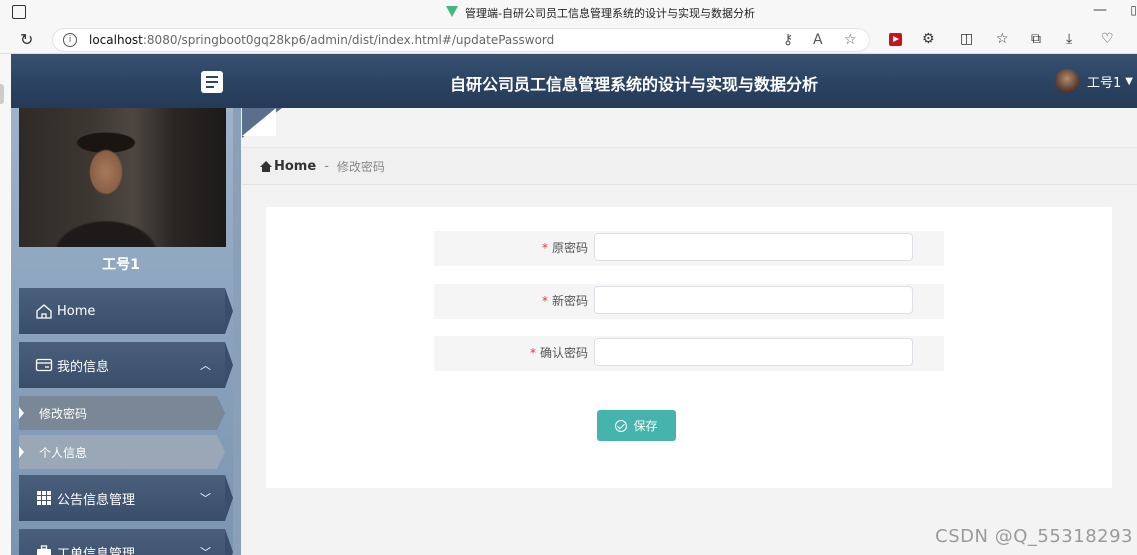 This screenshot has width=1137, height=555. What do you see at coordinates (689, 166) in the screenshot?
I see `breadcrumb: Home - 修改密码` at bounding box center [689, 166].